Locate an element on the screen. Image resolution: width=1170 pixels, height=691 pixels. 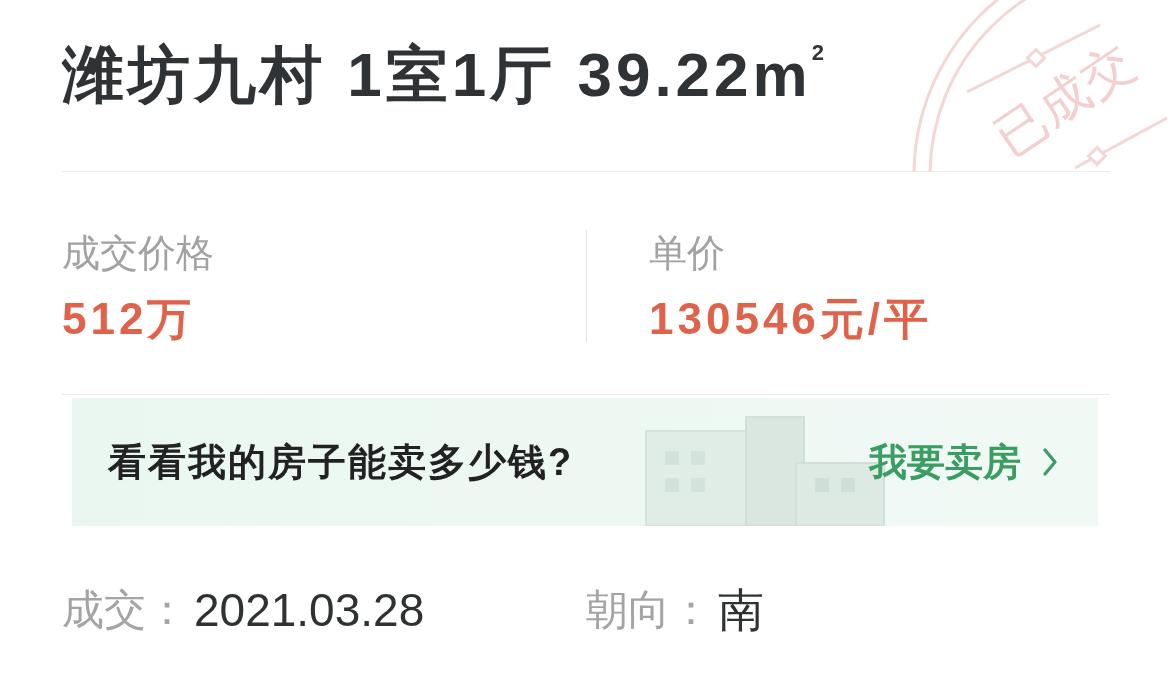
price-value: 512万 is located at coordinates (129, 319).